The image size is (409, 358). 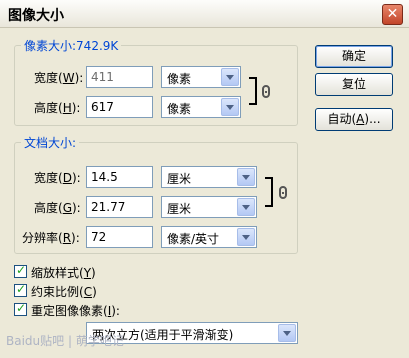 I want to click on pixel-width-unit-select: 像素, so click(x=201, y=77).